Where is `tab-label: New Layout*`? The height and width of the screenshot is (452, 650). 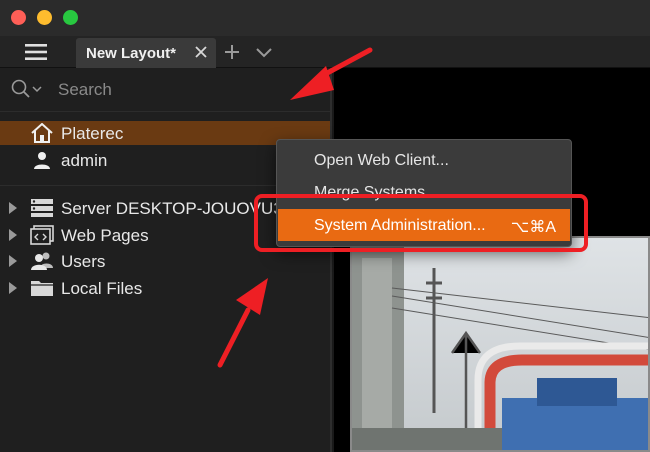
tab-label: New Layout* is located at coordinates (131, 53).